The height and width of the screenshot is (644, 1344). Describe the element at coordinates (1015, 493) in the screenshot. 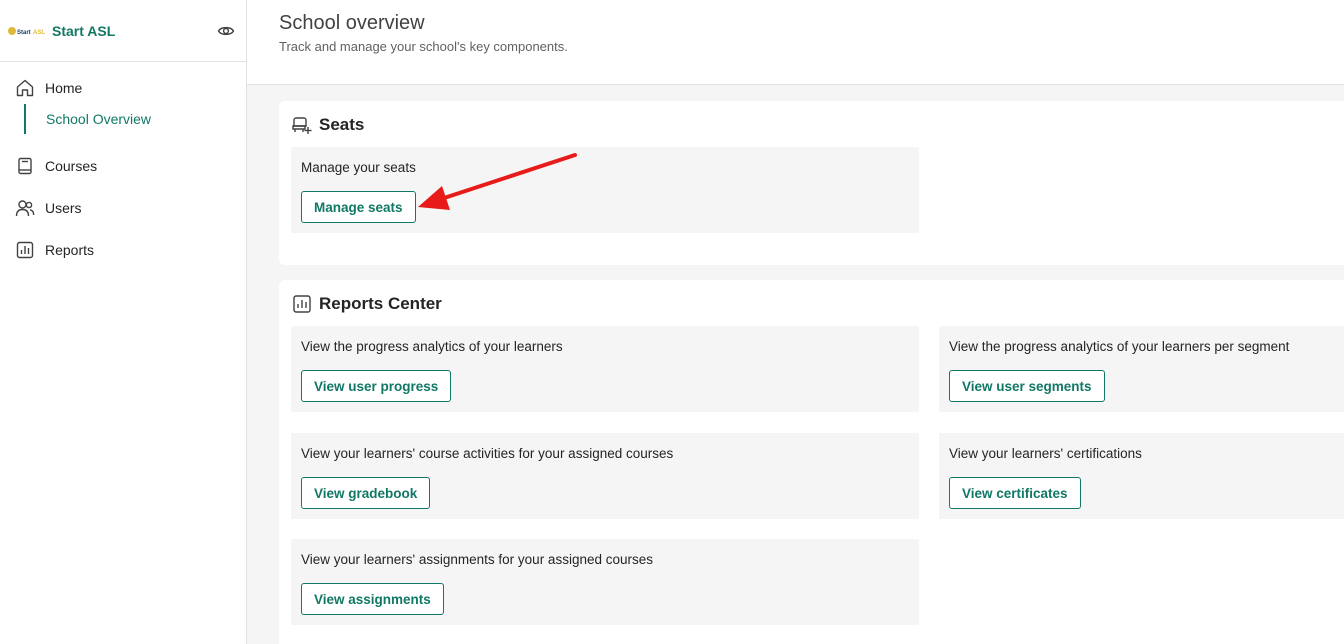

I see `view-certificates-button: View certificates` at that location.